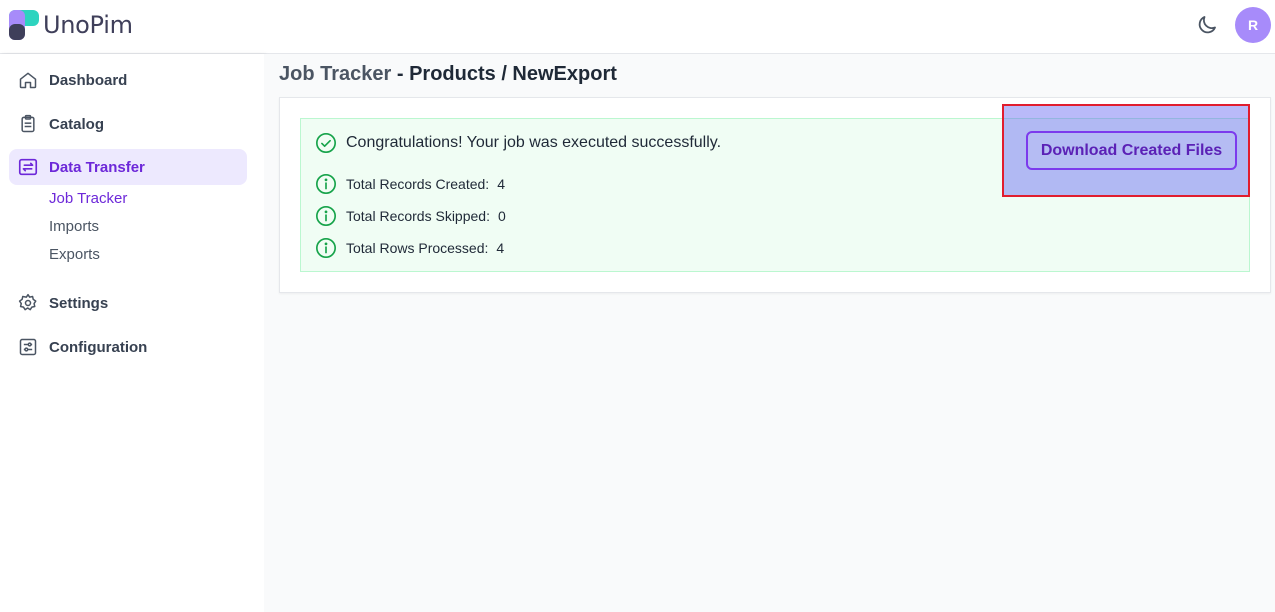 The width and height of the screenshot is (1275, 612). I want to click on sidebar-item-label: Configuration, so click(98, 347).